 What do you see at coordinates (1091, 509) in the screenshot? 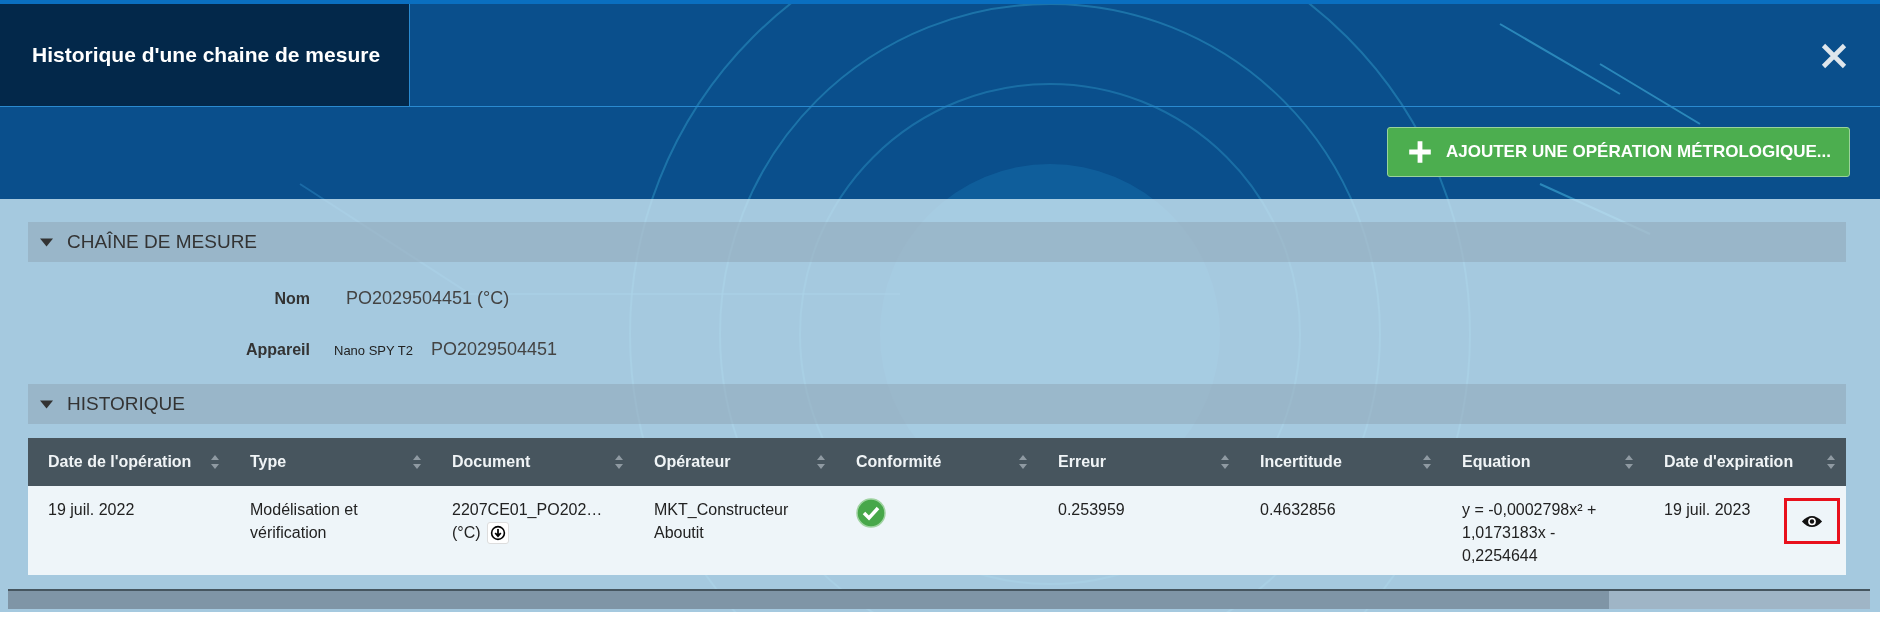
I see `table-cell: 0.253959` at bounding box center [1091, 509].